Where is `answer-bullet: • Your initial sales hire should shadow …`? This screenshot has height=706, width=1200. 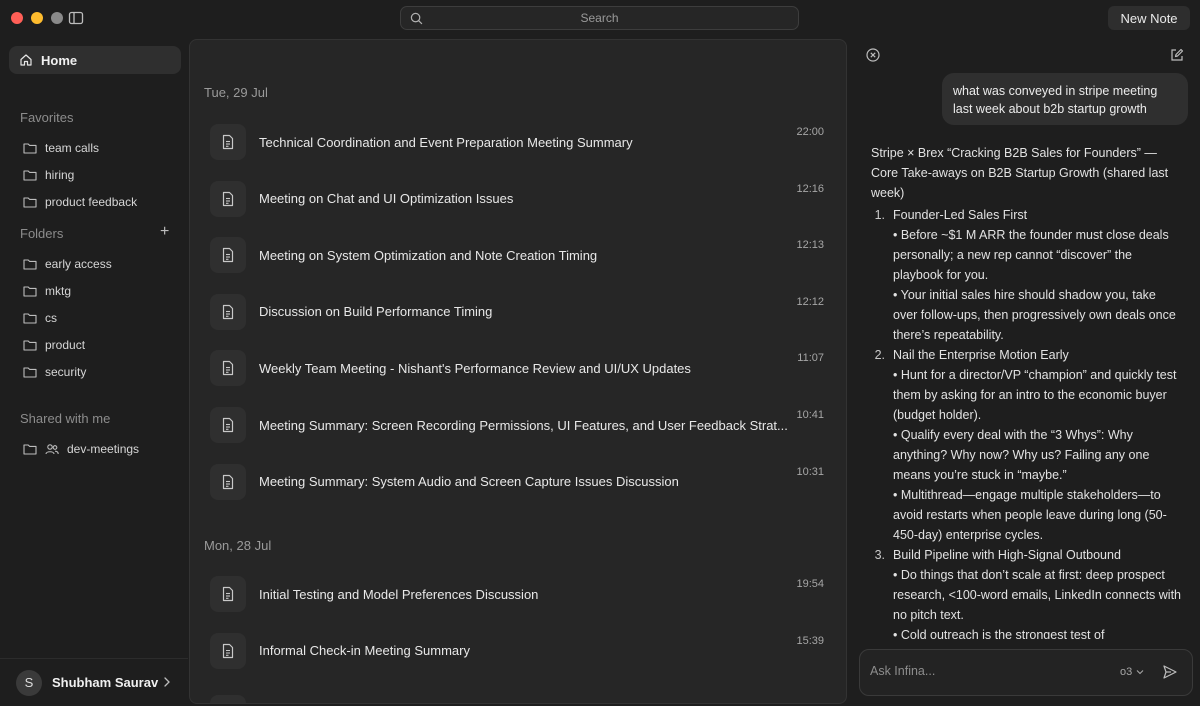 answer-bullet: • Your initial sales hire should shadow … is located at coordinates (1034, 315).